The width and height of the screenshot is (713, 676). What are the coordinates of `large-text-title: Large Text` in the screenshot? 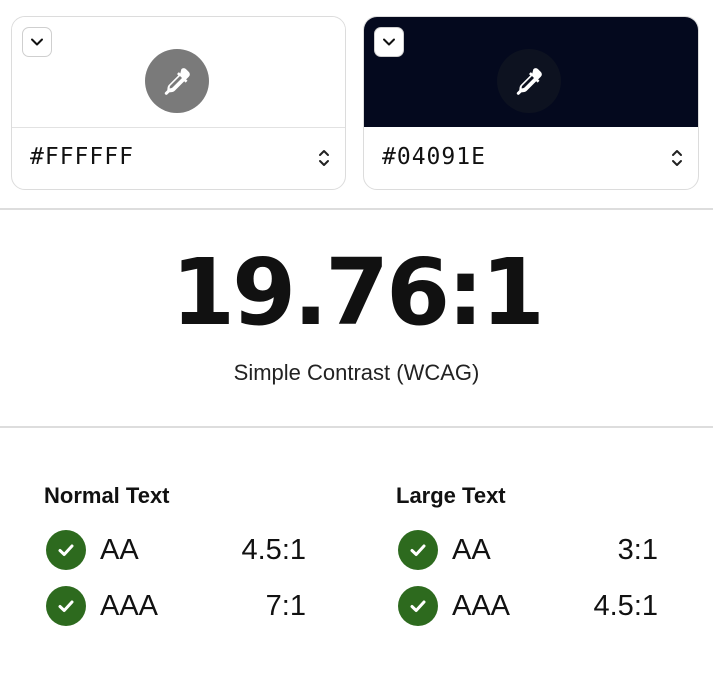 It's located at (451, 495).